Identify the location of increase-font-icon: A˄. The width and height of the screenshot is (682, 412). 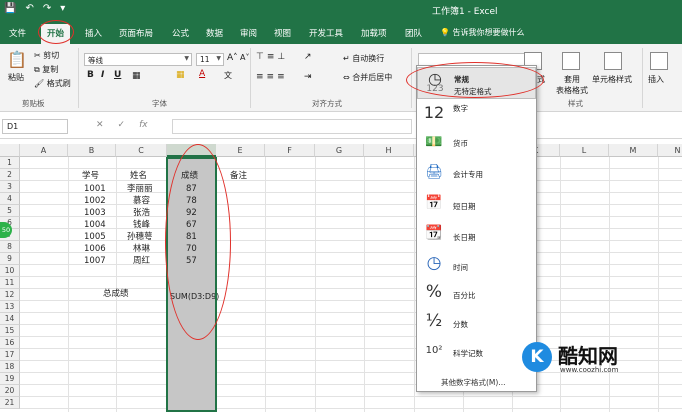
(232, 58).